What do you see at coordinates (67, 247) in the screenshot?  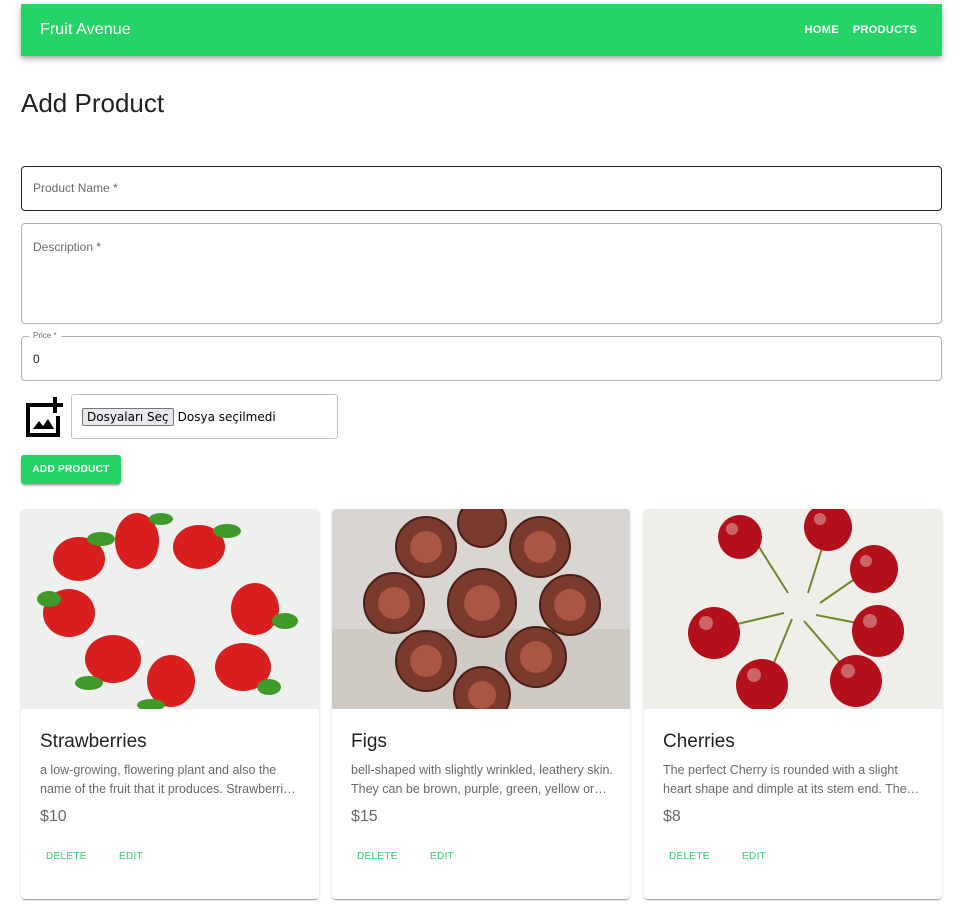 I see `description-label: Description *` at bounding box center [67, 247].